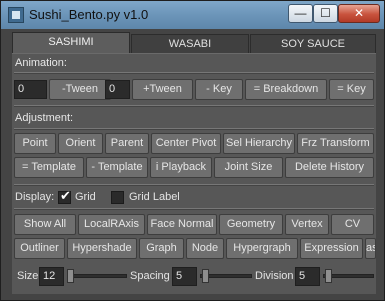  I want to click on orient-button: Orient, so click(80, 143).